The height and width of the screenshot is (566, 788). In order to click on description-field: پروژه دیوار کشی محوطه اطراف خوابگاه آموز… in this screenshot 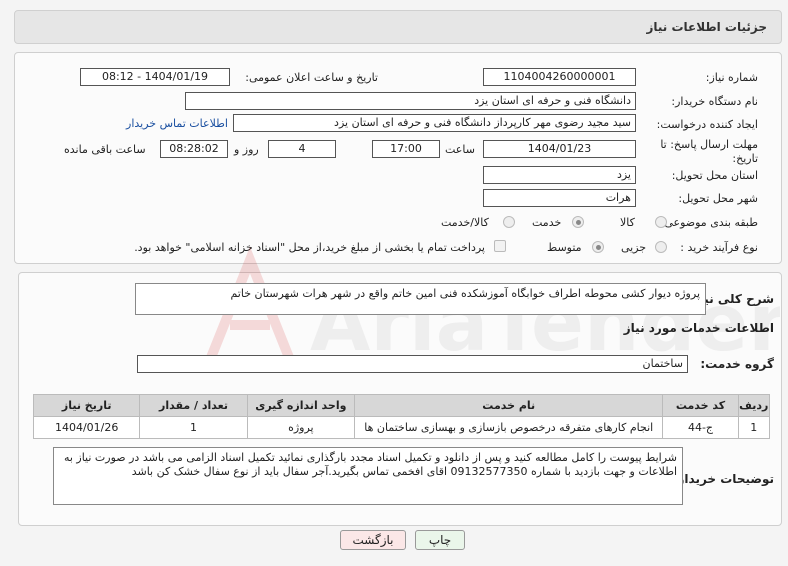, I will do `click(420, 299)`.